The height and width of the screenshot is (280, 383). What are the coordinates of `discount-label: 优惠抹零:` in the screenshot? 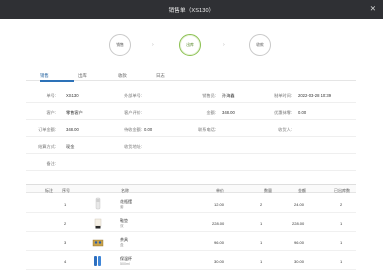 It's located at (283, 112).